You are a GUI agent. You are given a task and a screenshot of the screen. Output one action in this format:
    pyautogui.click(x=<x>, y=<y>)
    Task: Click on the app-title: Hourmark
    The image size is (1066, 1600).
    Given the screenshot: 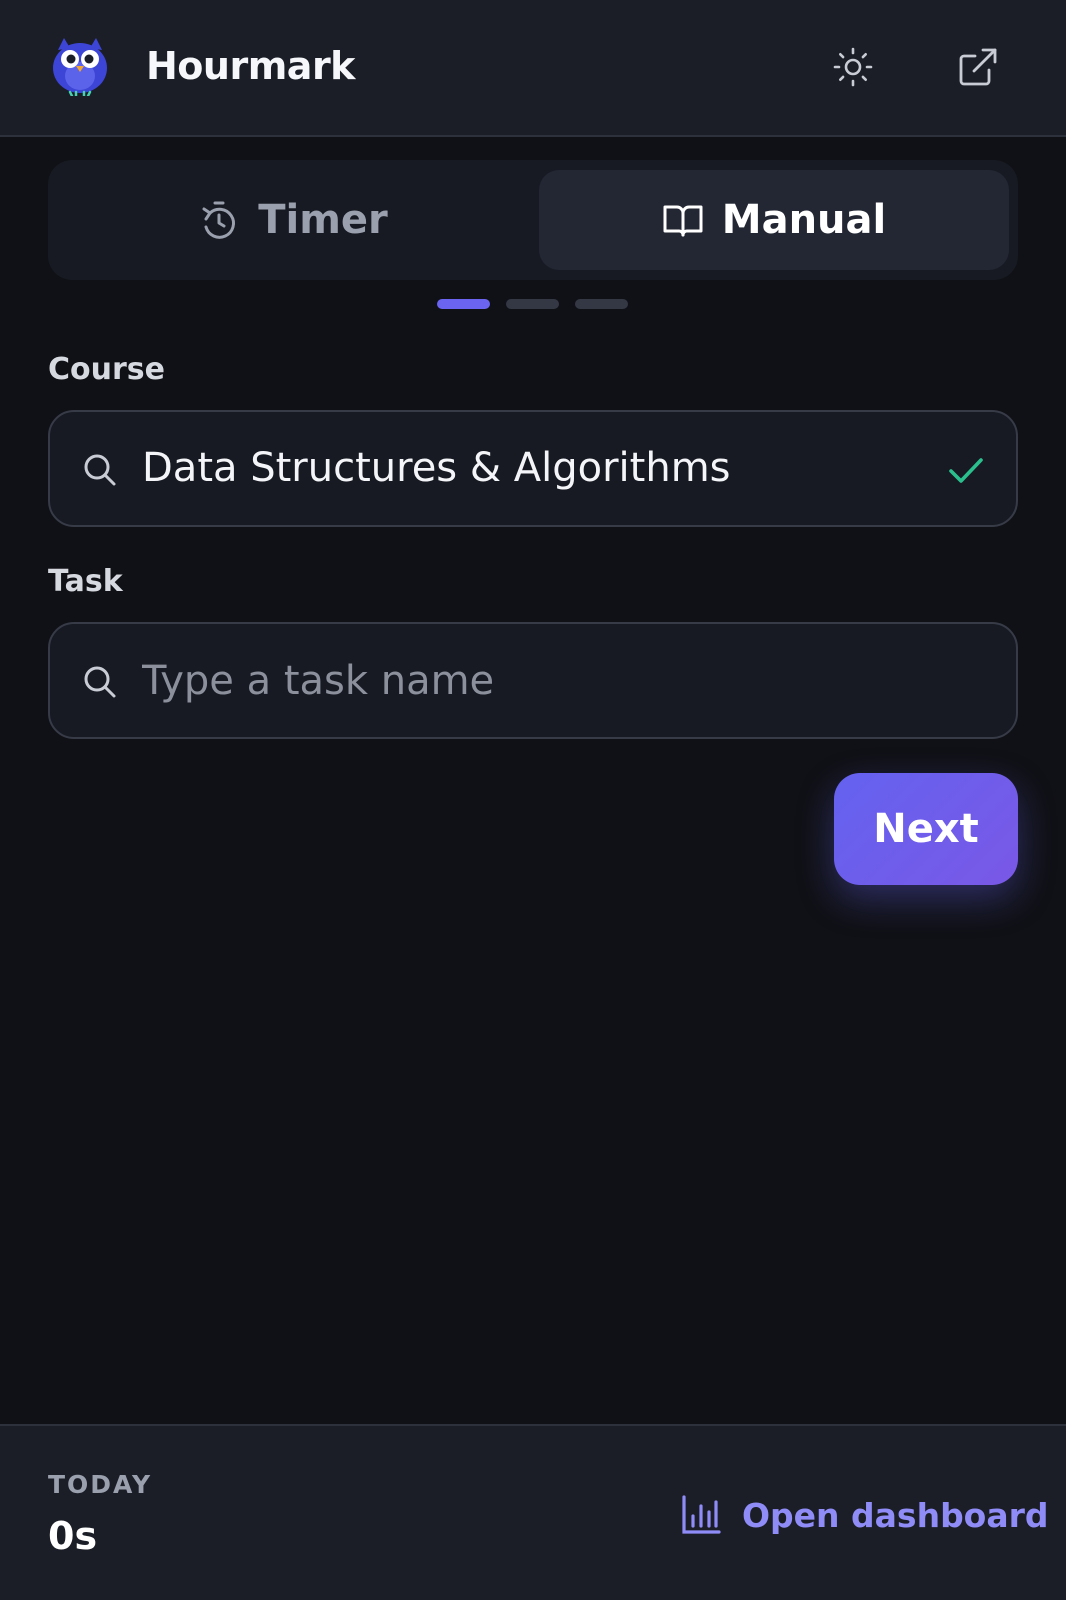 What is the action you would take?
    pyautogui.click(x=250, y=66)
    